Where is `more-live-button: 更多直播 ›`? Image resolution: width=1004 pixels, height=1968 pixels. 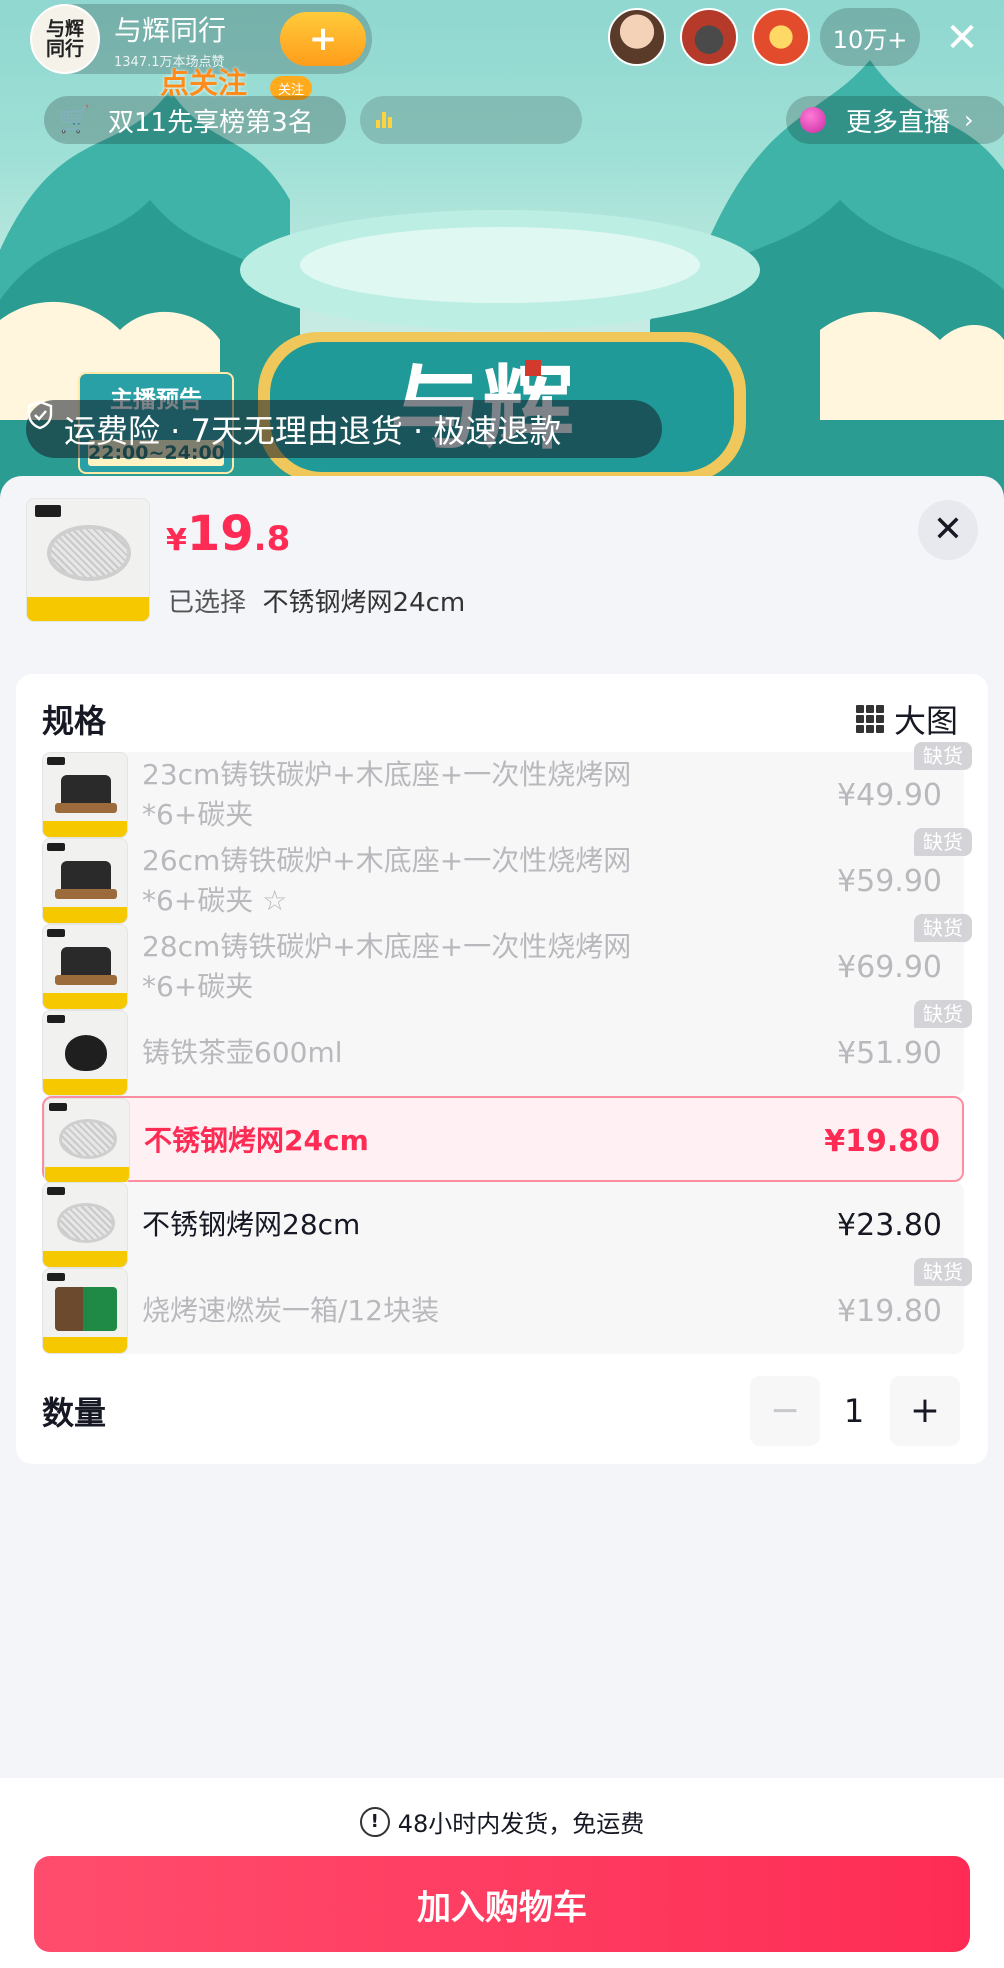
more-live-button: 更多直播 › is located at coordinates (895, 120).